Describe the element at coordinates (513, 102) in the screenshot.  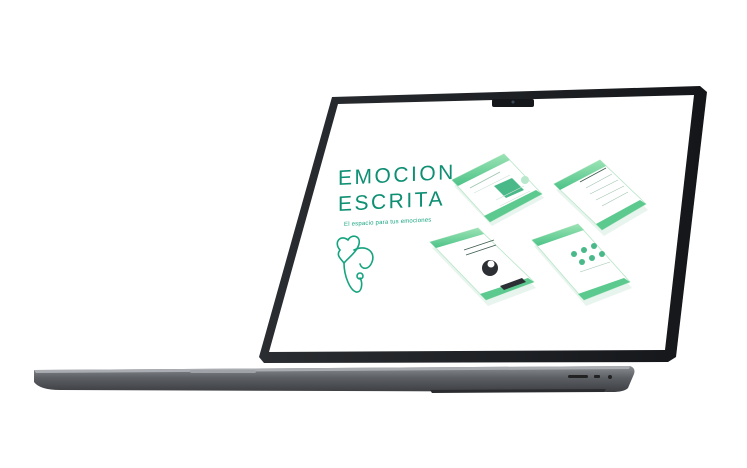
I see `webcam-icon` at that location.